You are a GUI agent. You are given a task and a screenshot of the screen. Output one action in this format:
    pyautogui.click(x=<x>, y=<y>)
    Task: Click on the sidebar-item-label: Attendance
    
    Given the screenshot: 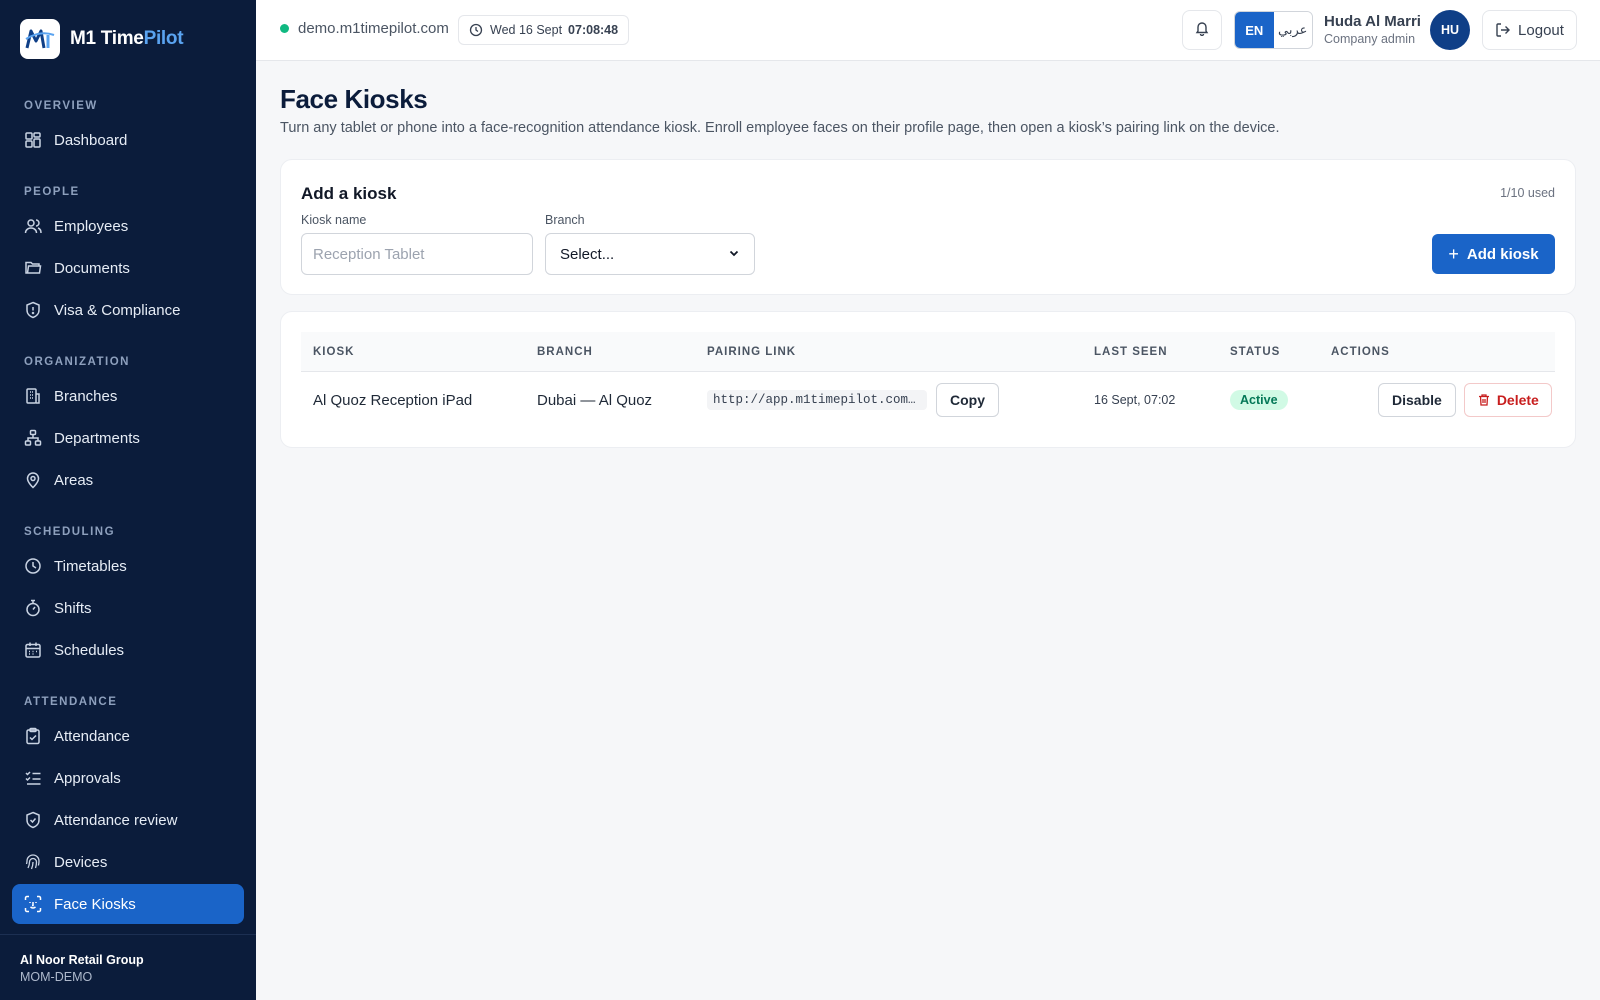 What is the action you would take?
    pyautogui.click(x=92, y=736)
    